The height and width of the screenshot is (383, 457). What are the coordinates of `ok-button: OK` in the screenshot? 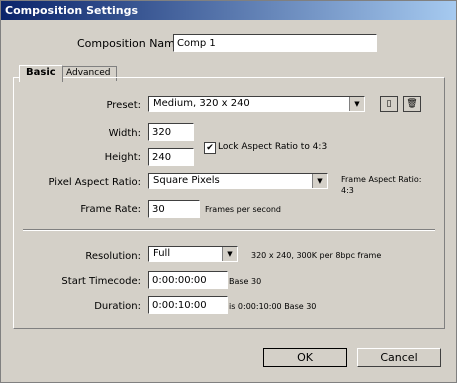 It's located at (305, 357).